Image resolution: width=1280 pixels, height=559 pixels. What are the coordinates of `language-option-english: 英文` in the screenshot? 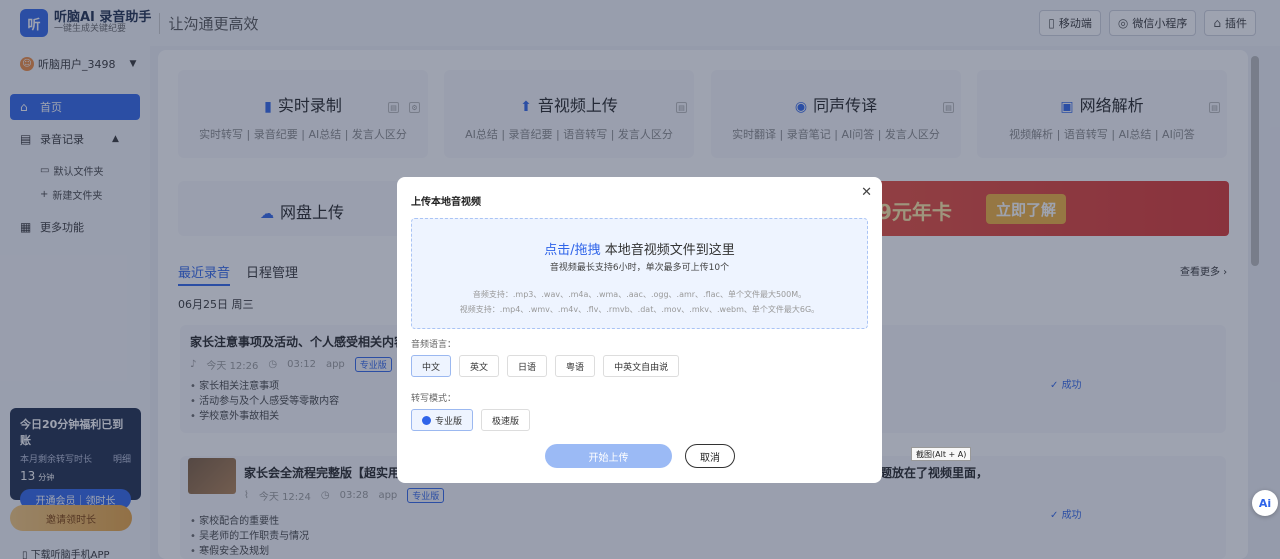 It's located at (479, 366).